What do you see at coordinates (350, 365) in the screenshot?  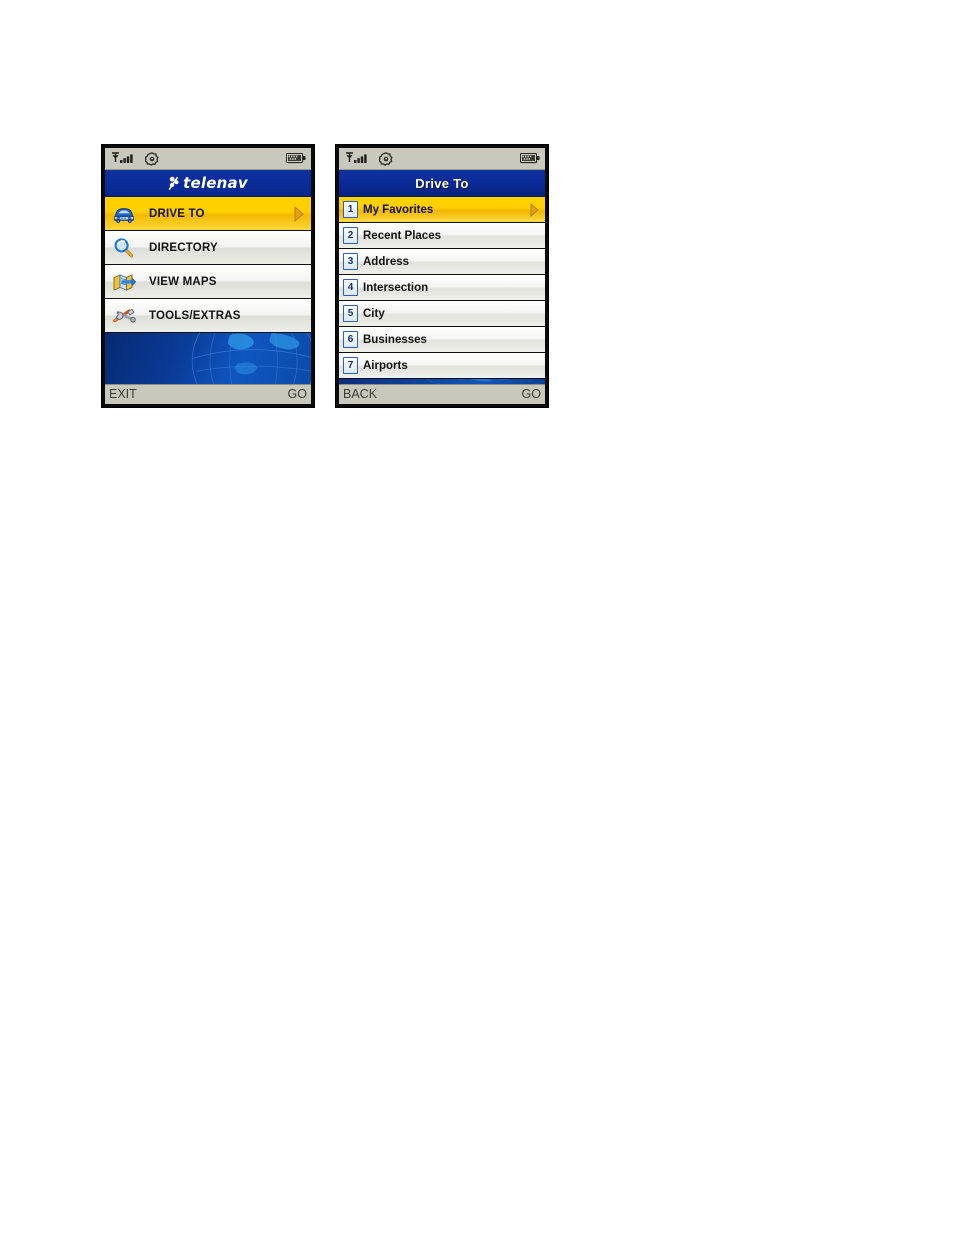 I see `list-item-number: 7` at bounding box center [350, 365].